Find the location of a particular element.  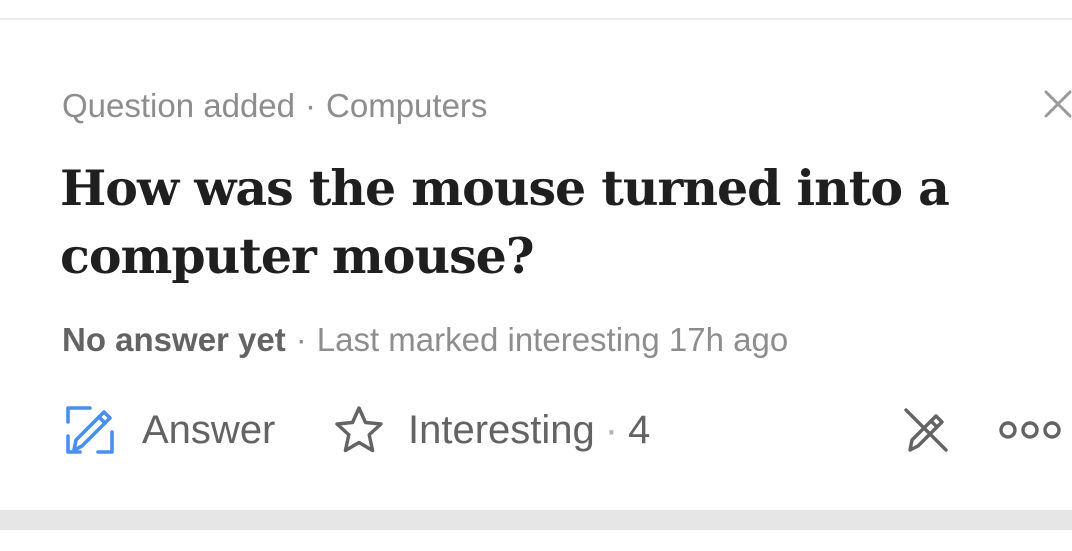

pass-button is located at coordinates (926, 430).